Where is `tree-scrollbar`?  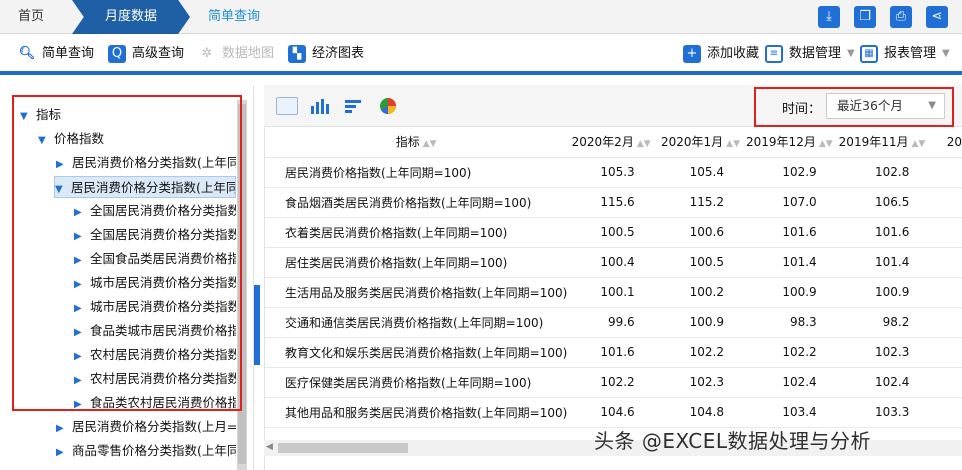 tree-scrollbar is located at coordinates (242, 285).